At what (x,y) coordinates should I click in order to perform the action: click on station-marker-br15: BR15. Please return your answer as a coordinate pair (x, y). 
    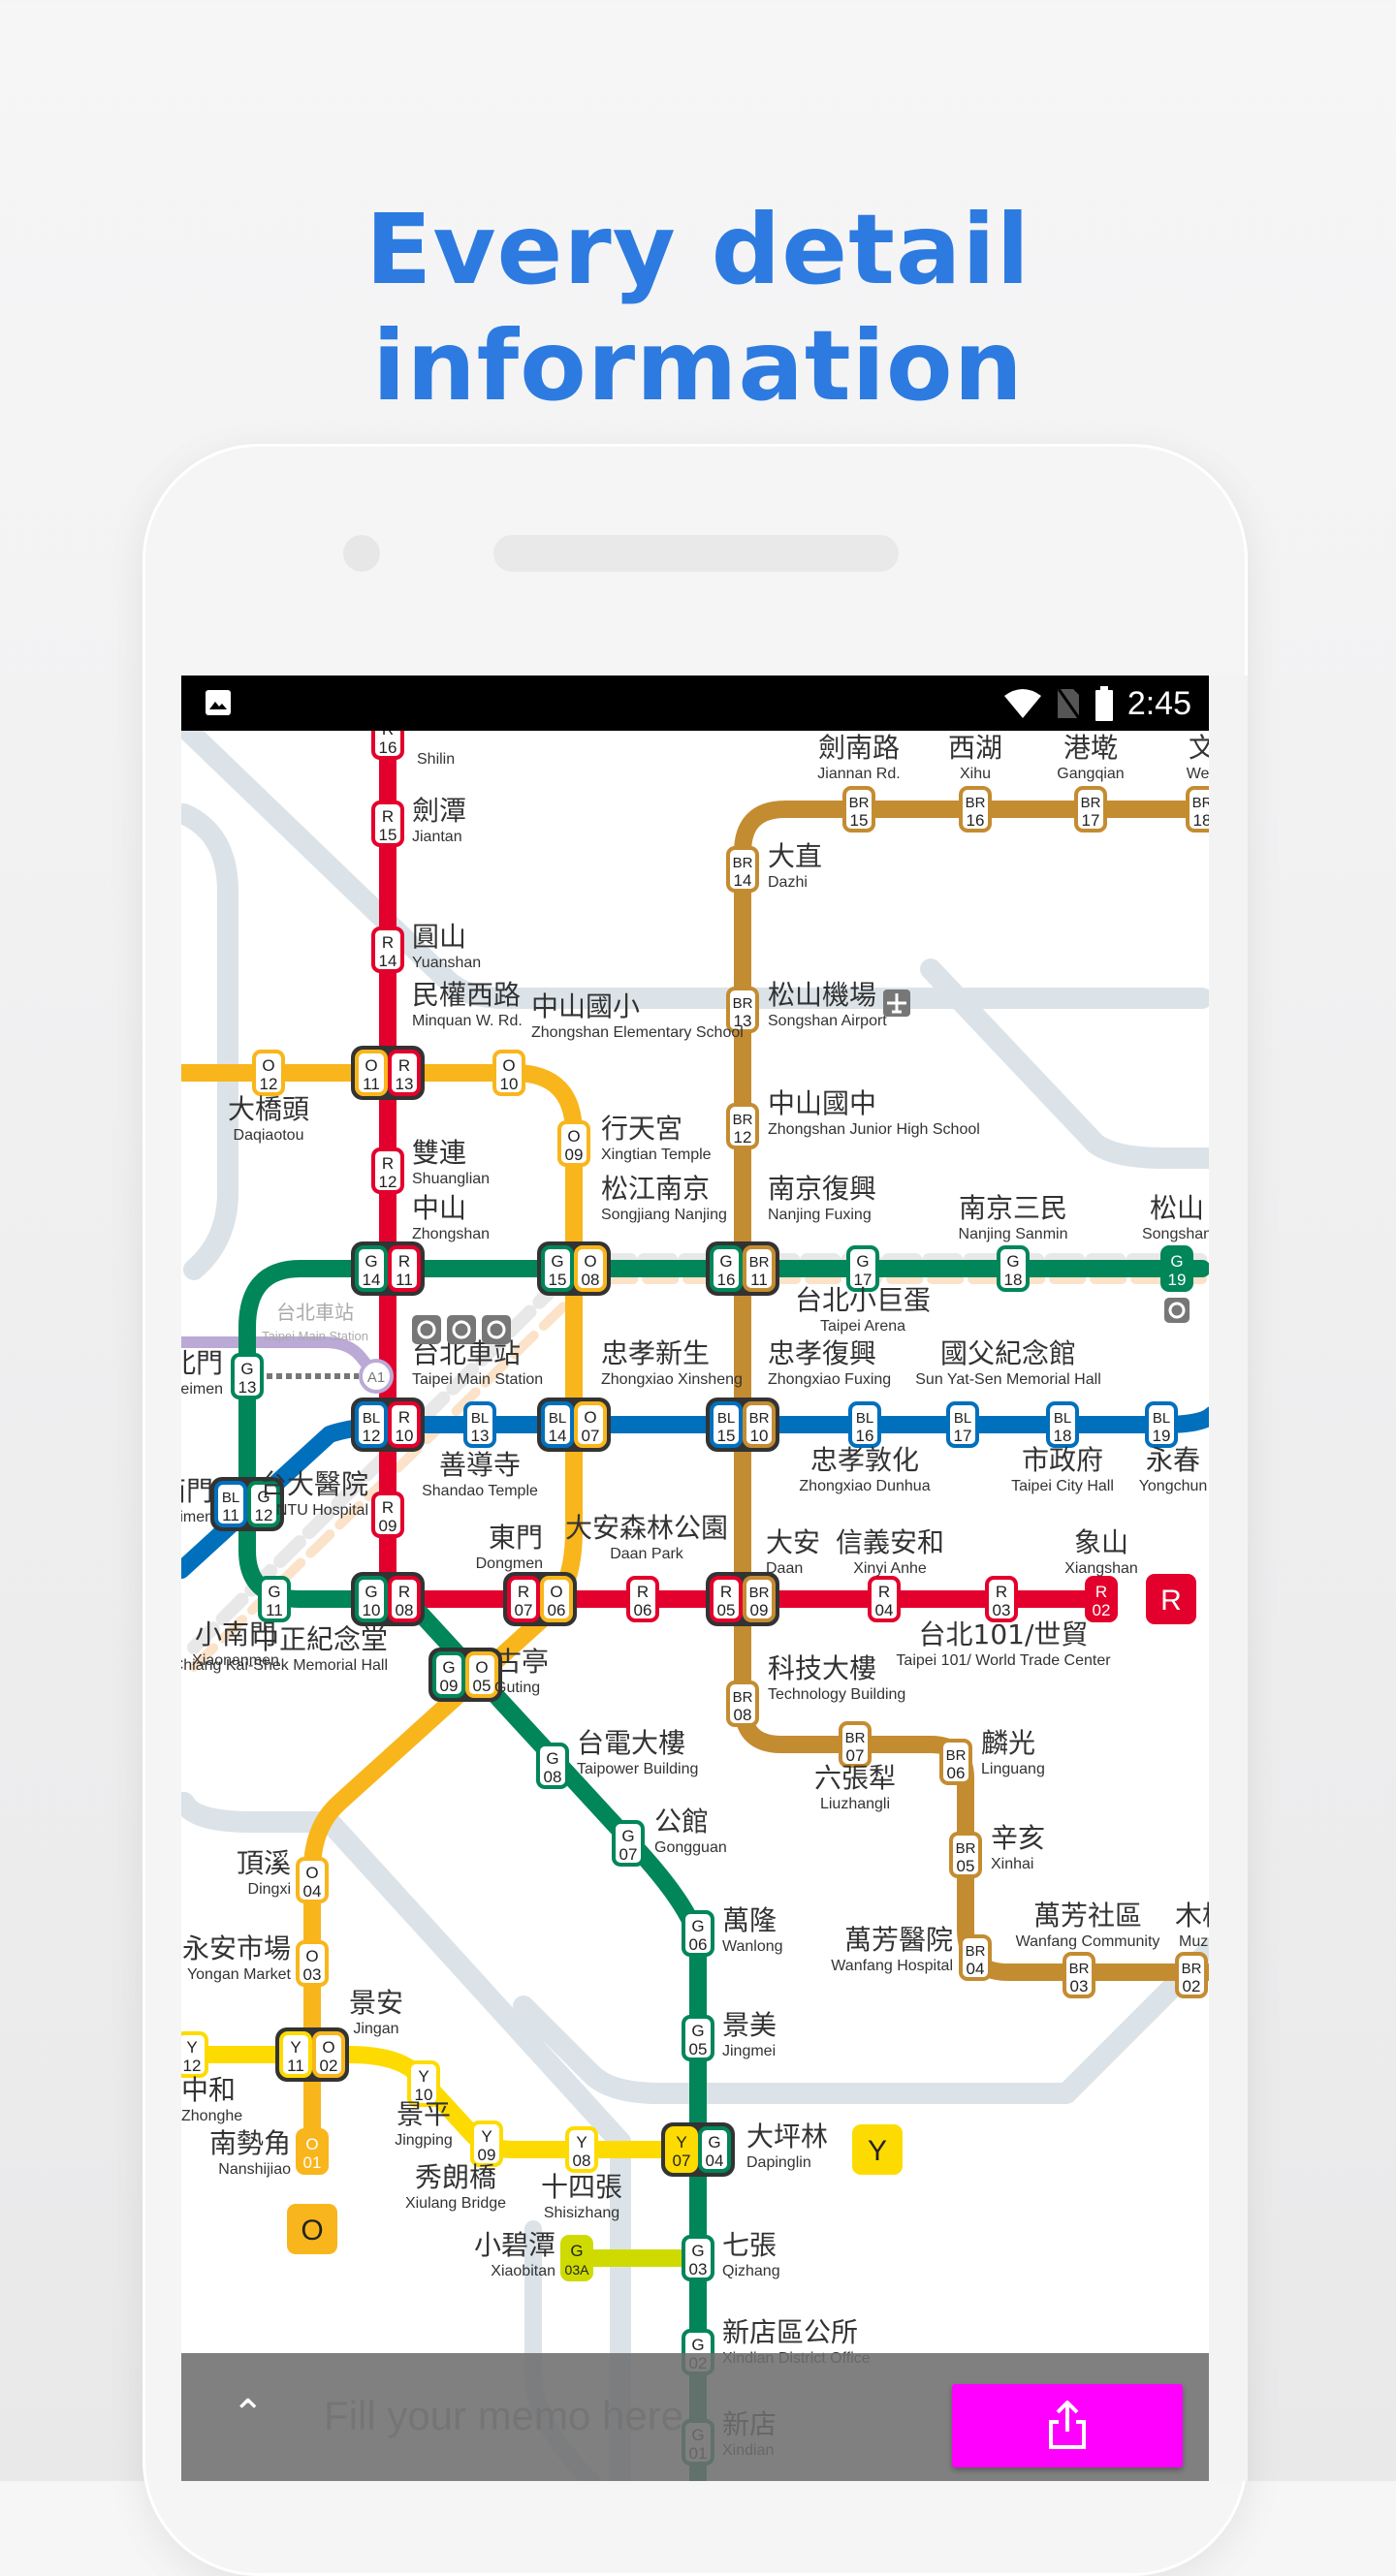
    Looking at the image, I should click on (858, 809).